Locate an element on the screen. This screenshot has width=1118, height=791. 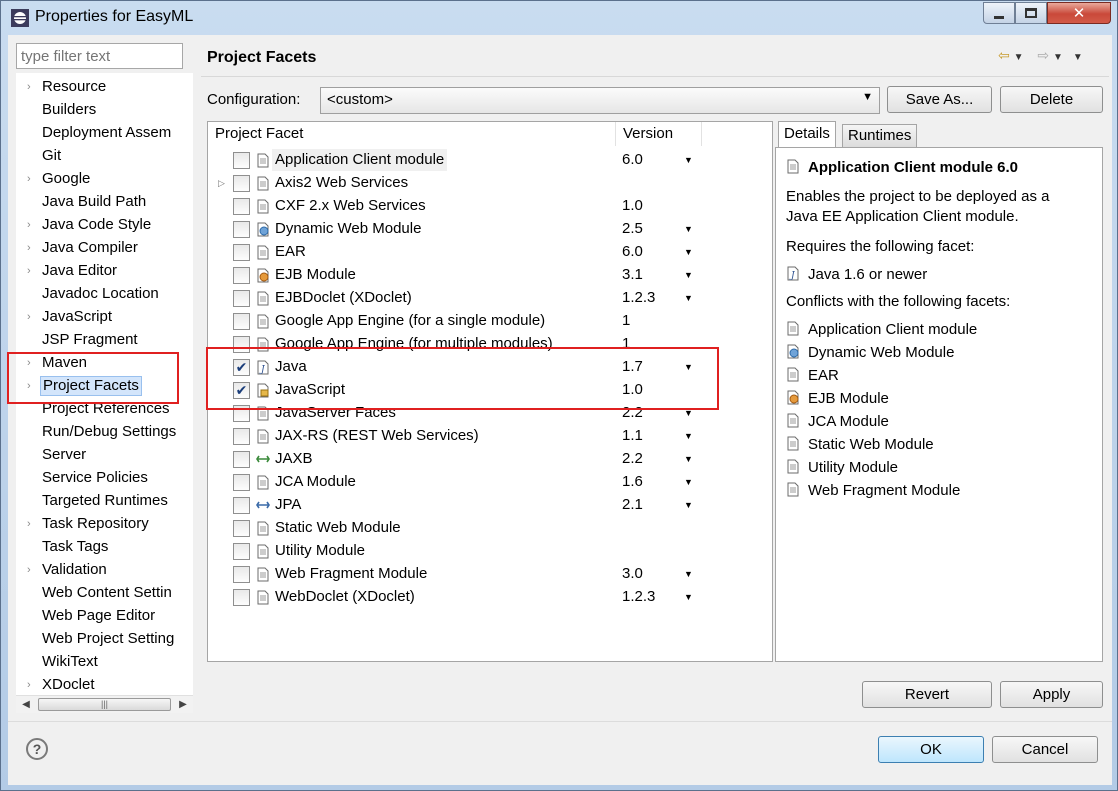
facet-row: JAX-RS (REST Web Services) 1.1 ▼ is located at coordinates (490, 436).